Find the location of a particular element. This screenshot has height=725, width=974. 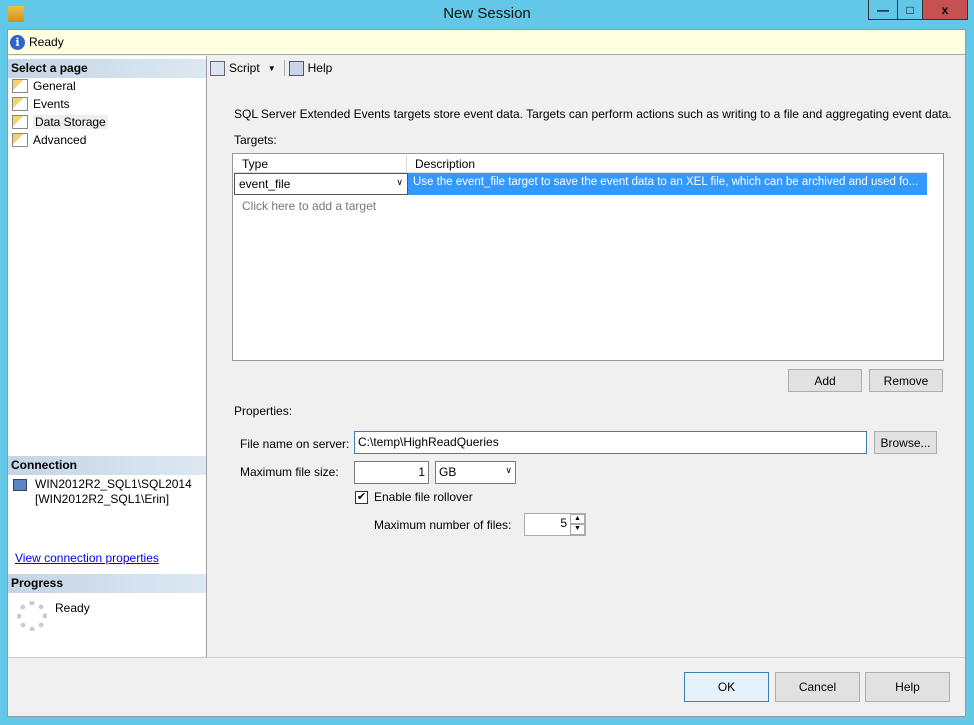

sidebar-item-data-storage: Data Storage is located at coordinates (60, 122).